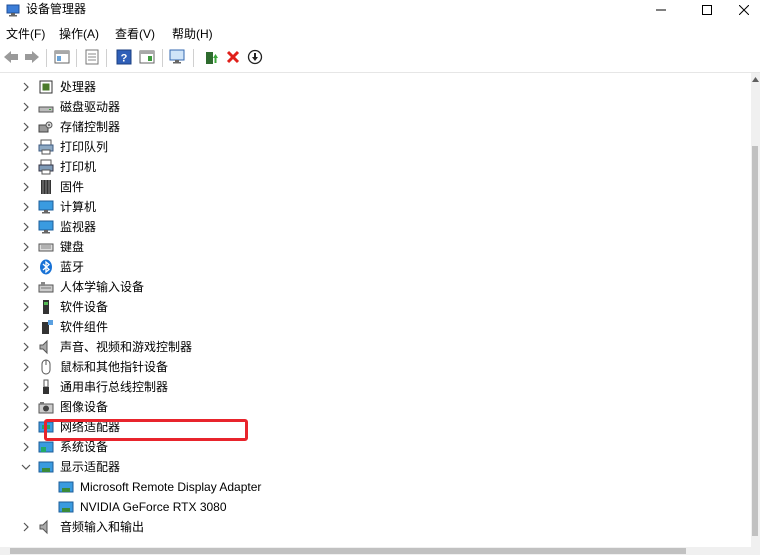 The width and height of the screenshot is (760, 555). What do you see at coordinates (90, 107) in the screenshot?
I see `tree-item-label: 磁盘驱动器` at bounding box center [90, 107].